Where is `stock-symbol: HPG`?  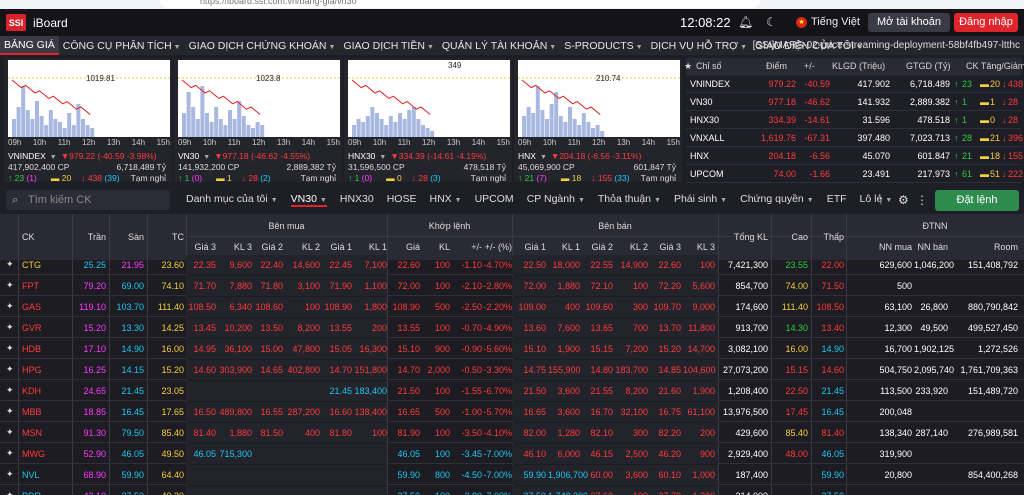 stock-symbol: HPG is located at coordinates (32, 370).